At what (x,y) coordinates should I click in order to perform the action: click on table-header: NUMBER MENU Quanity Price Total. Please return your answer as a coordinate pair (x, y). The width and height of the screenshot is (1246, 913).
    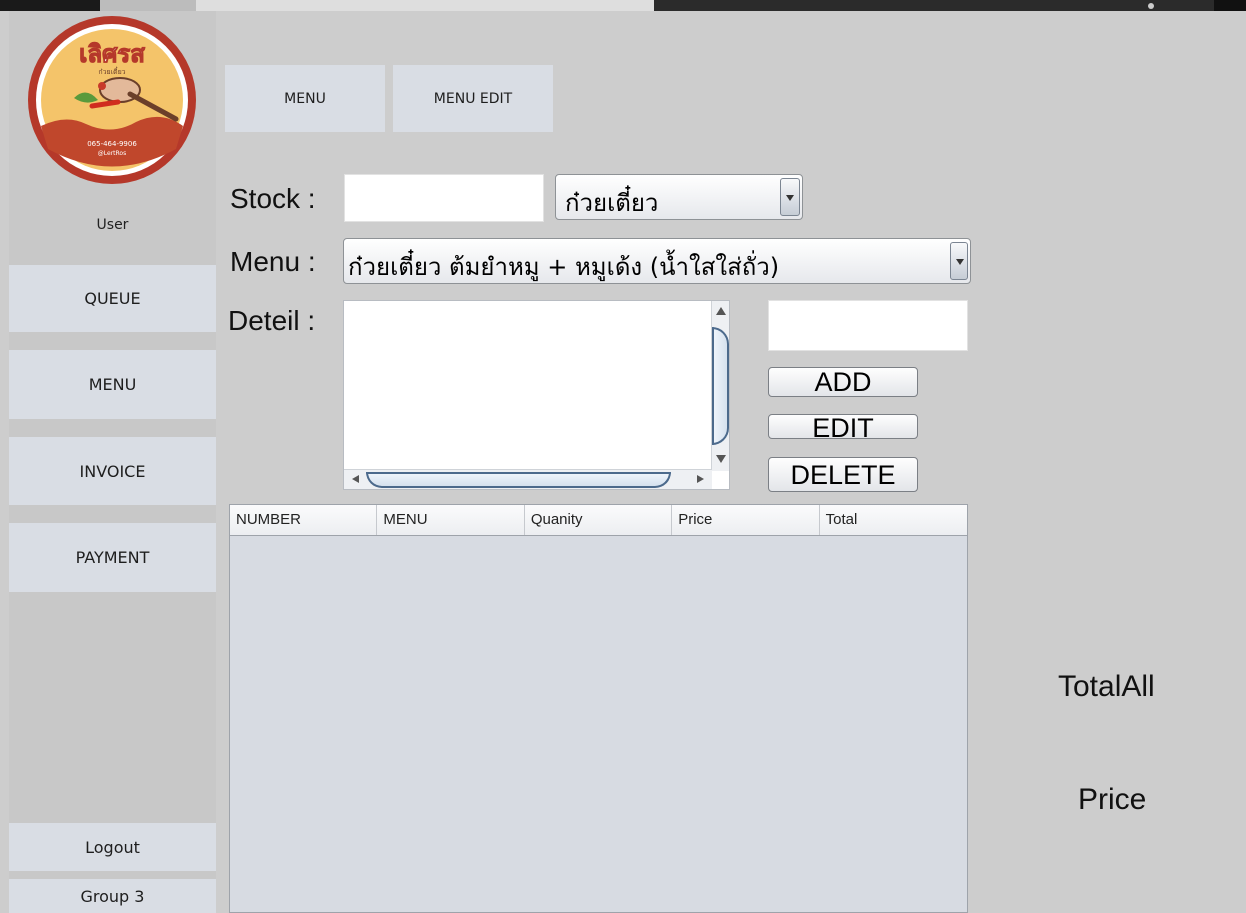
    Looking at the image, I should click on (598, 520).